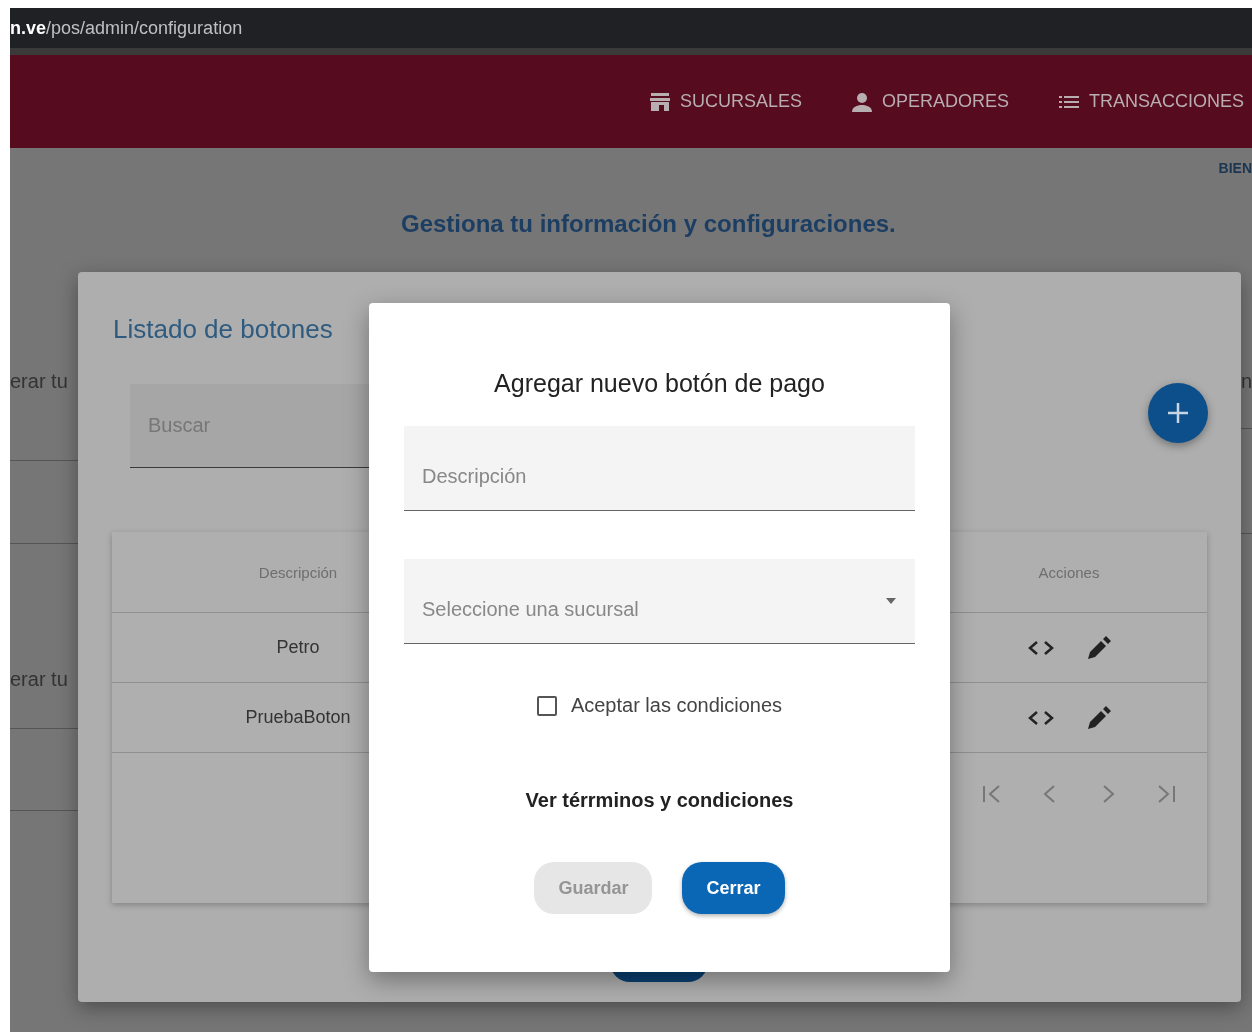 The width and height of the screenshot is (1252, 1032). Describe the element at coordinates (1166, 101) in the screenshot. I see `nav-label: TRANSACCIONES` at that location.